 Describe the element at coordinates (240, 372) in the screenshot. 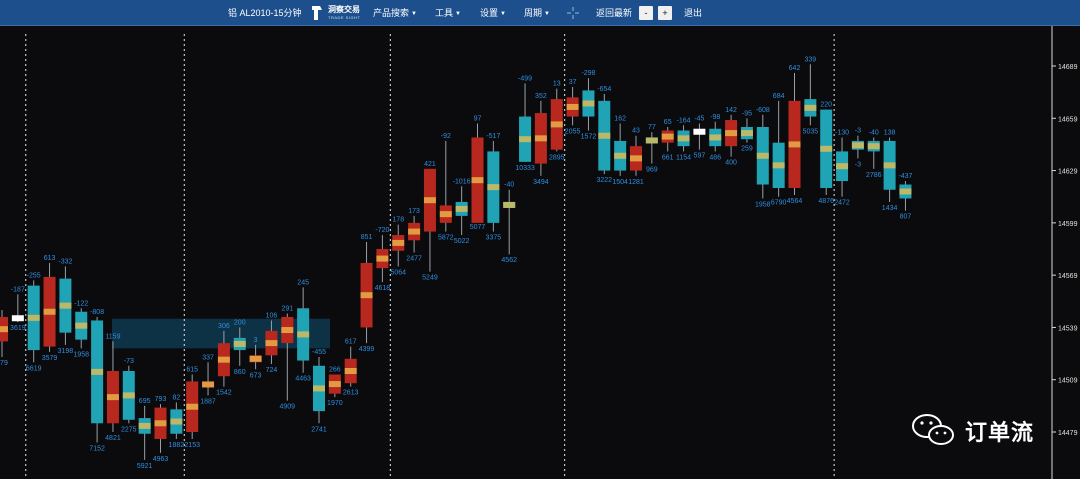

I see `candle-volume-label: 860` at that location.